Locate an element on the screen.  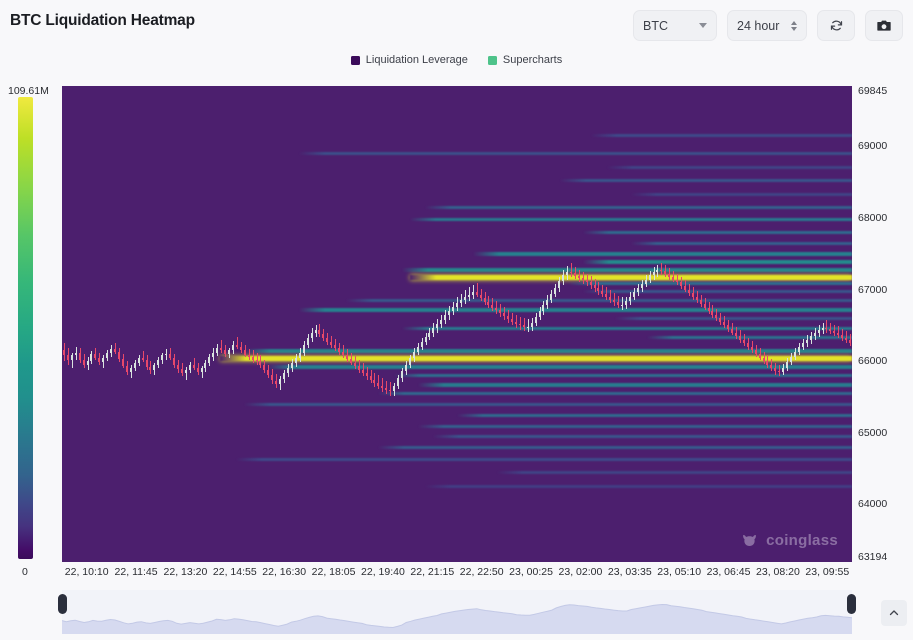
screenshot-button is located at coordinates (884, 25).